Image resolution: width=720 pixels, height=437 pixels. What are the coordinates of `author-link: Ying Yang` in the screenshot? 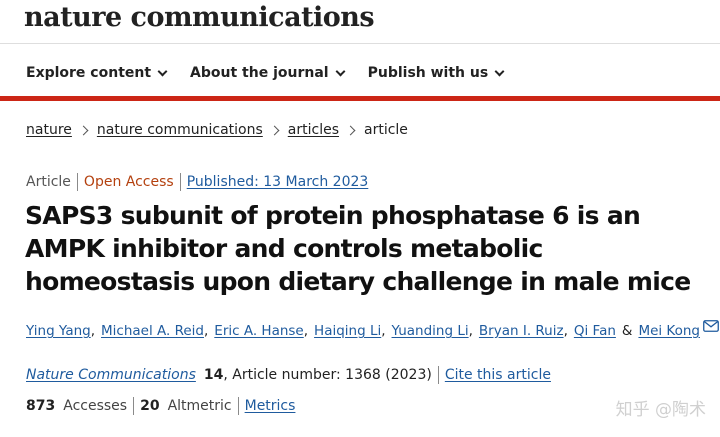 It's located at (58, 331).